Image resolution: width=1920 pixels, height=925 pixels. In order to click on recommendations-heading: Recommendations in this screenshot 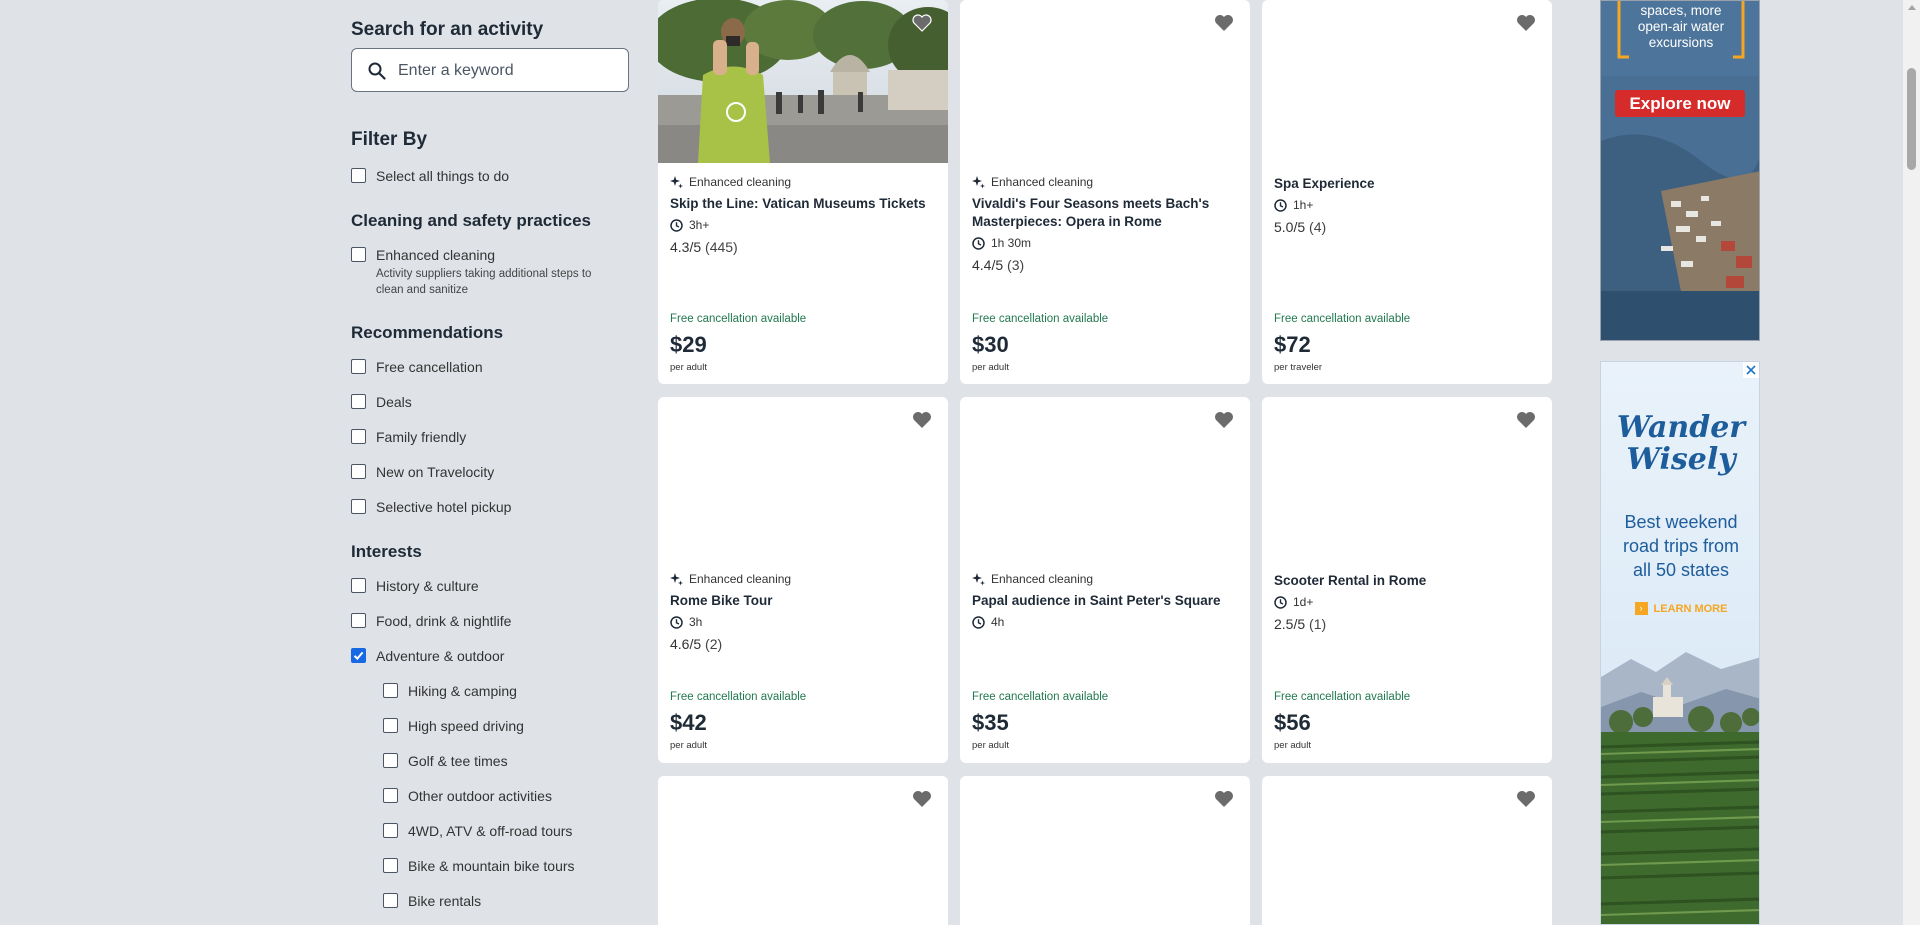, I will do `click(427, 332)`.